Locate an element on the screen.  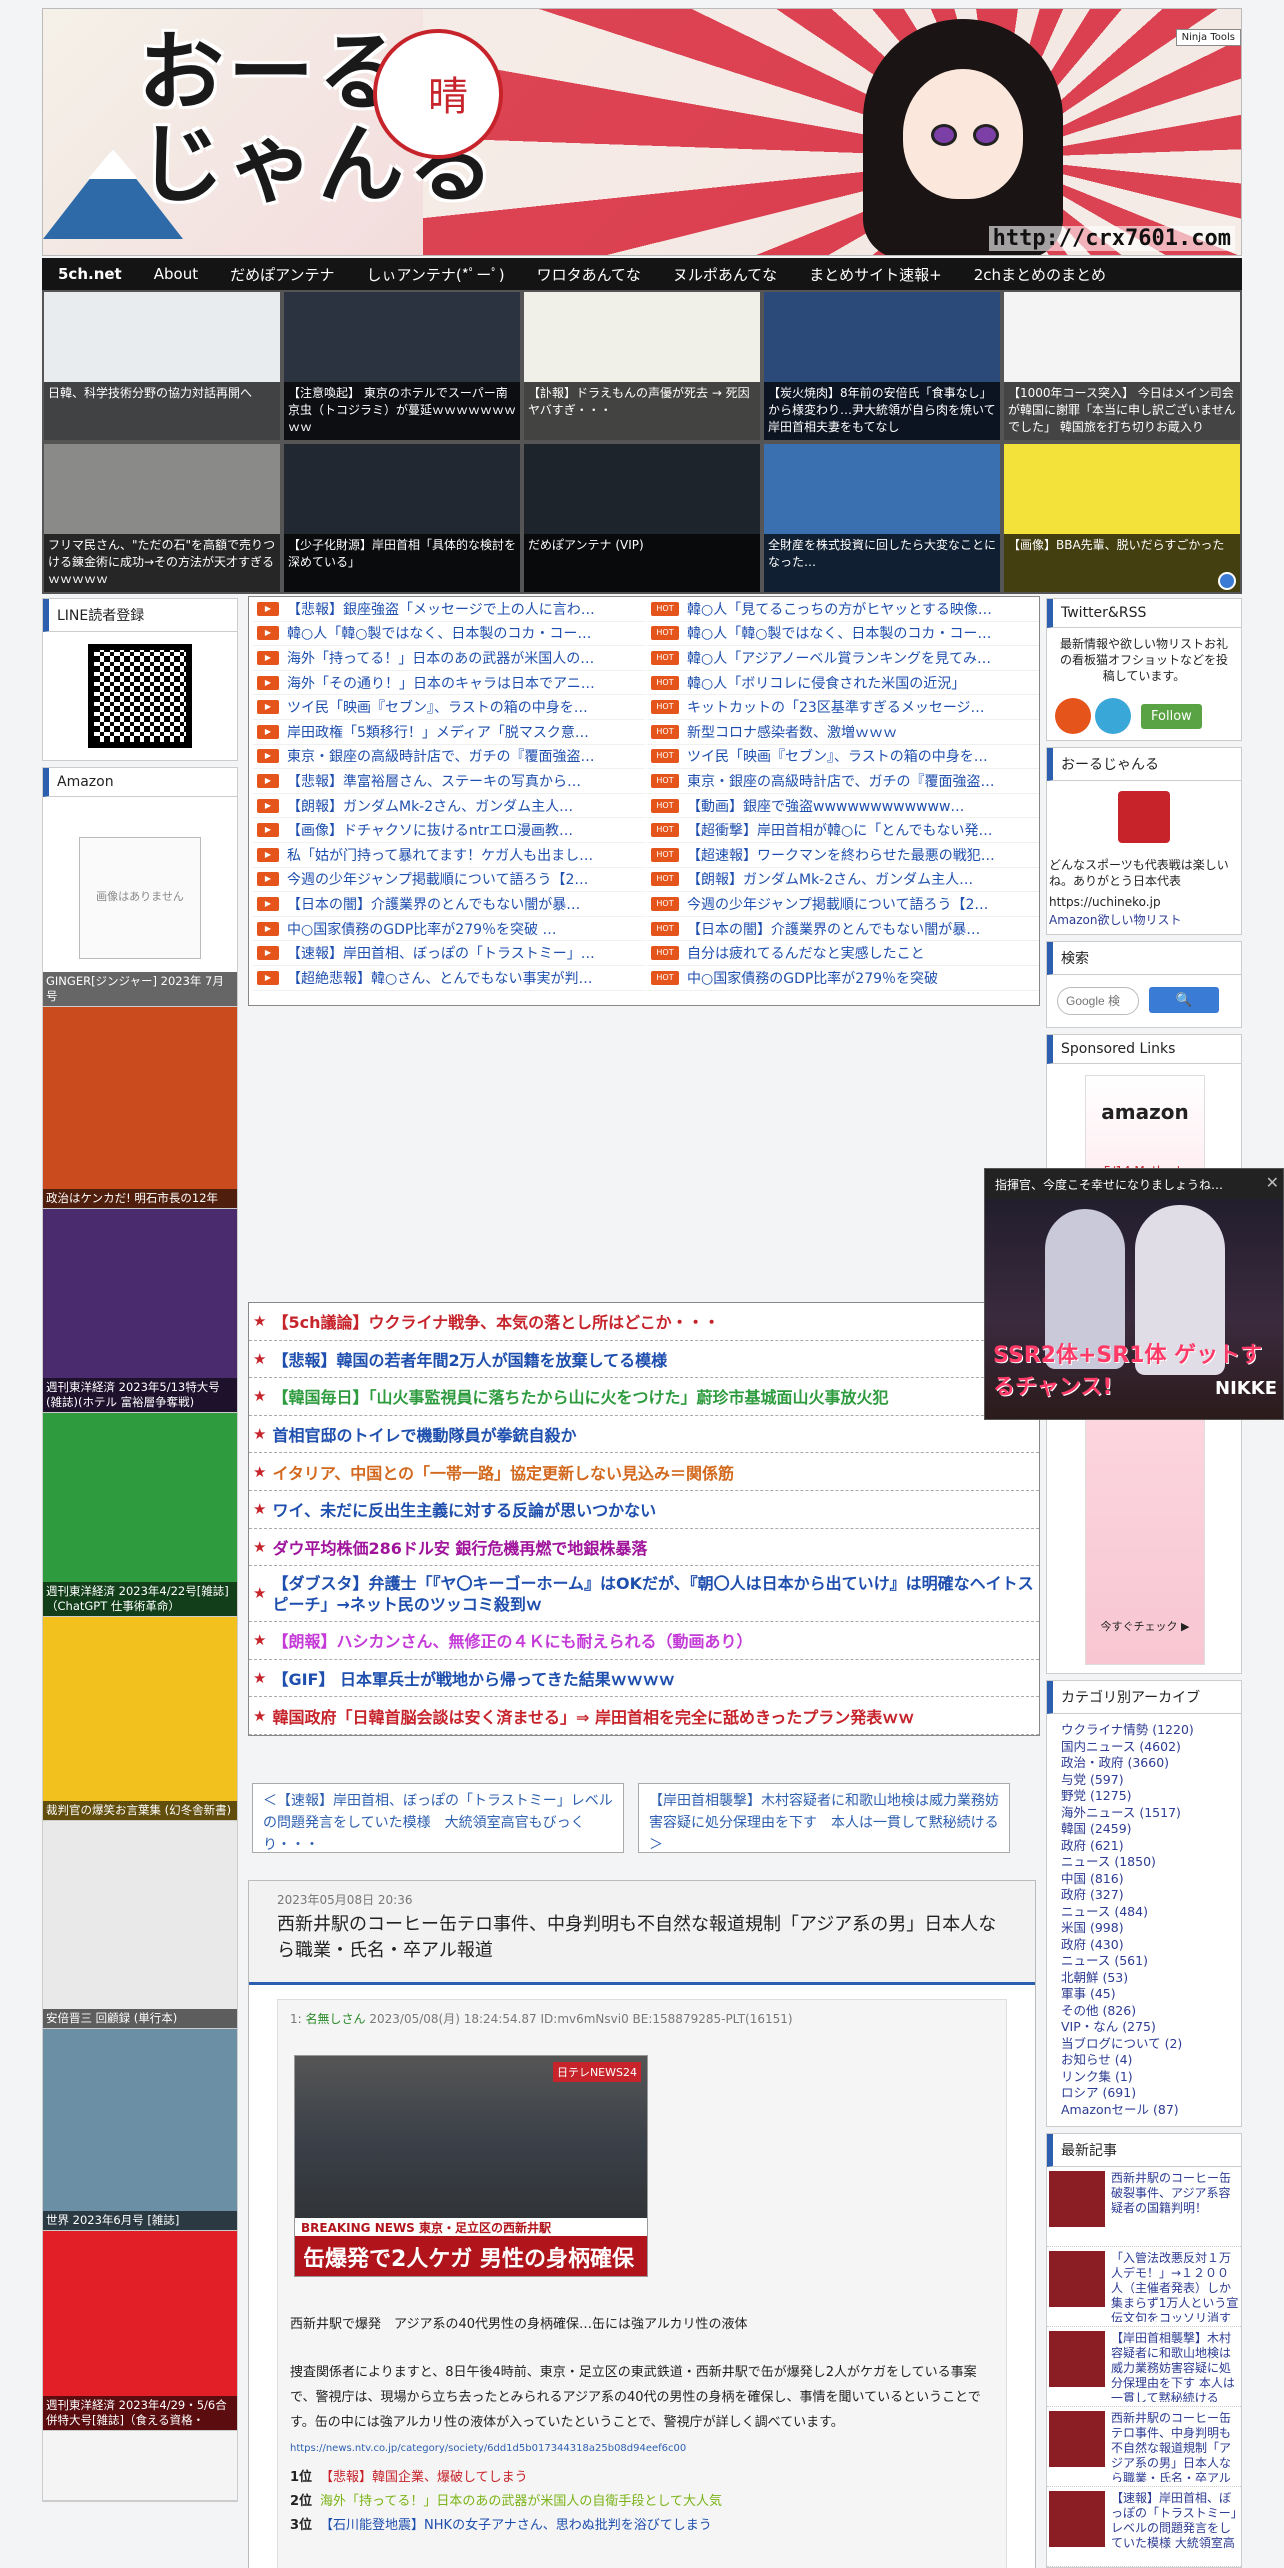
nav-5ch: 5ch.net is located at coordinates (90, 274).